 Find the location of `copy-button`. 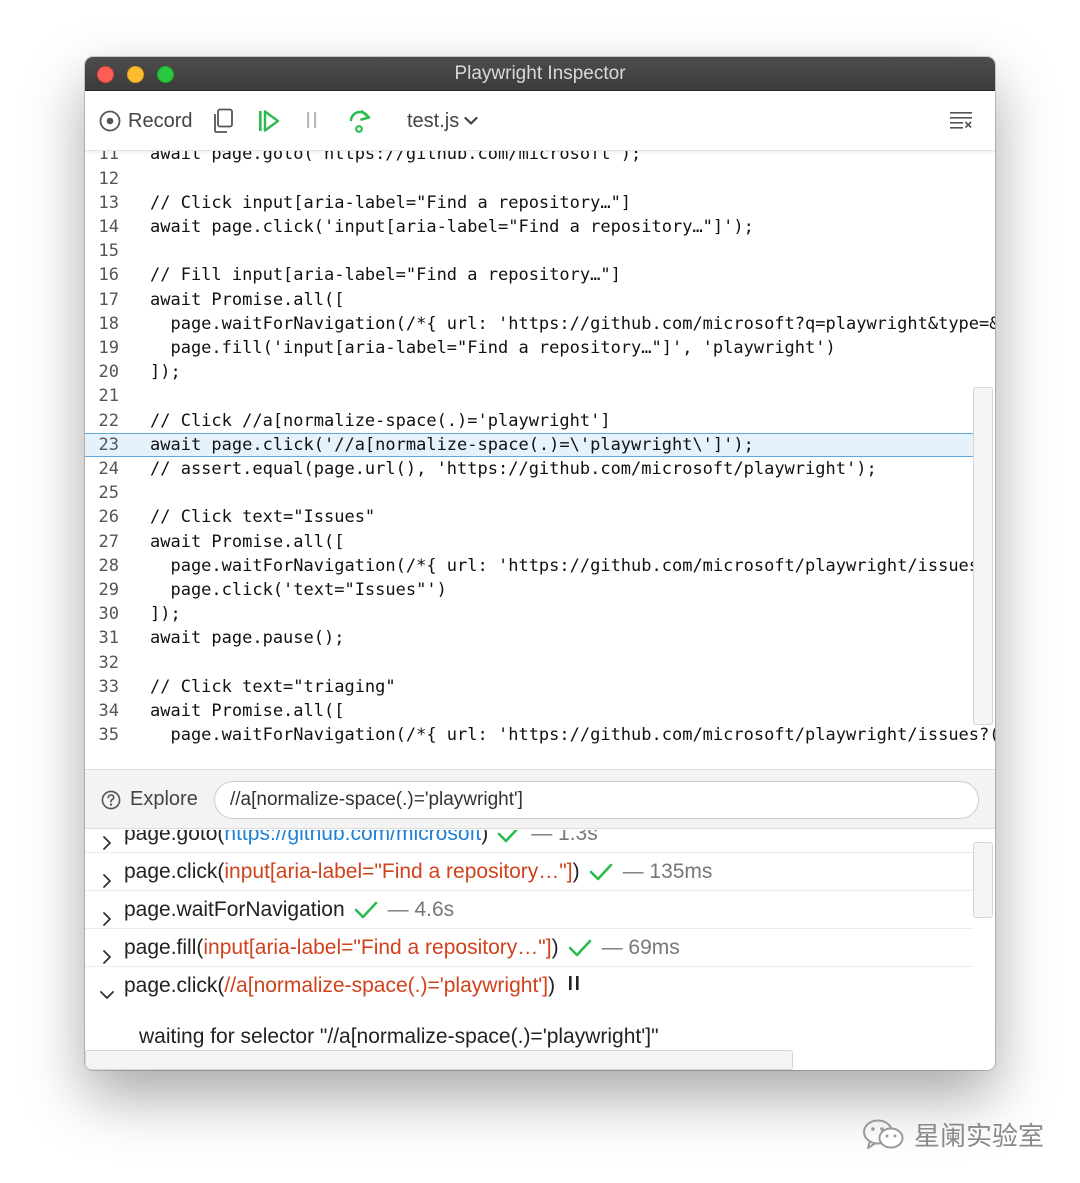

copy-button is located at coordinates (223, 121).